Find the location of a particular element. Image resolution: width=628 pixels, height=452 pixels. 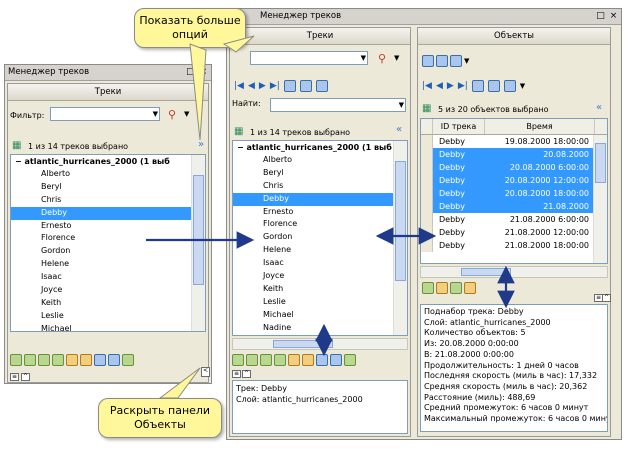

track-list-item: Michael is located at coordinates (108, 327).